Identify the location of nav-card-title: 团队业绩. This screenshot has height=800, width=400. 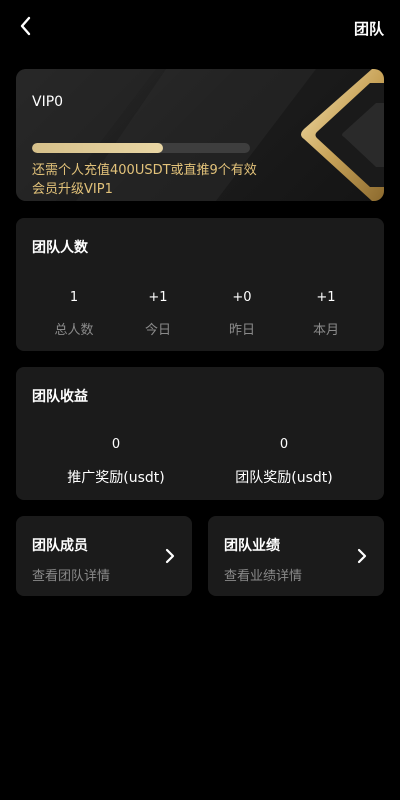
(252, 546).